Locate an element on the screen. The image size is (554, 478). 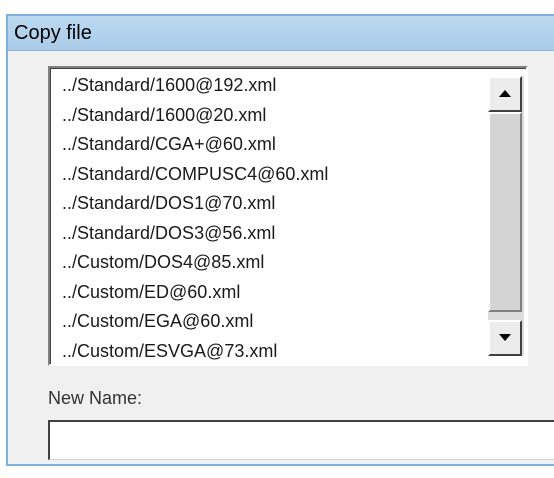
scrollbar-thumb is located at coordinates (505, 212).